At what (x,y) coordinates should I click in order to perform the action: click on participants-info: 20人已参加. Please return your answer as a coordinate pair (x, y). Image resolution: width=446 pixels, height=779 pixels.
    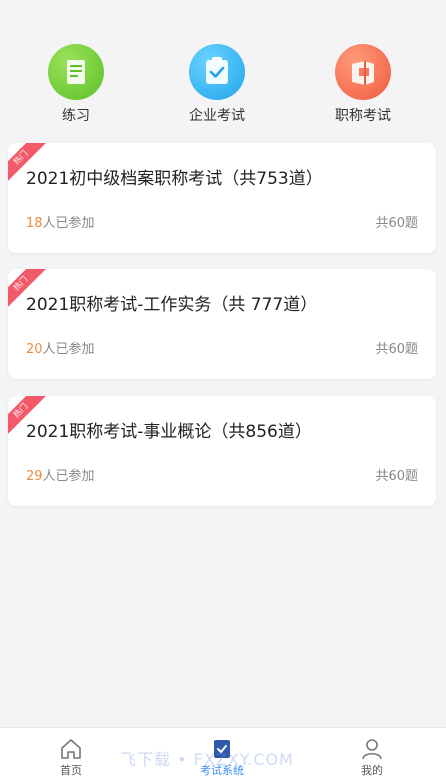
    Looking at the image, I should click on (60, 350).